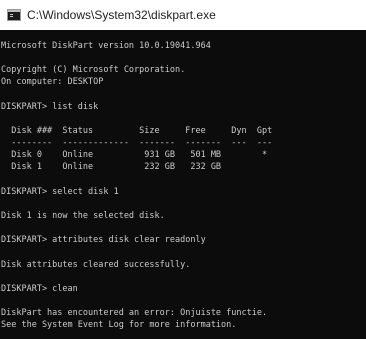  I want to click on console-line-copyright: Copyright (C) Microsoft Corporation., so click(93, 70).